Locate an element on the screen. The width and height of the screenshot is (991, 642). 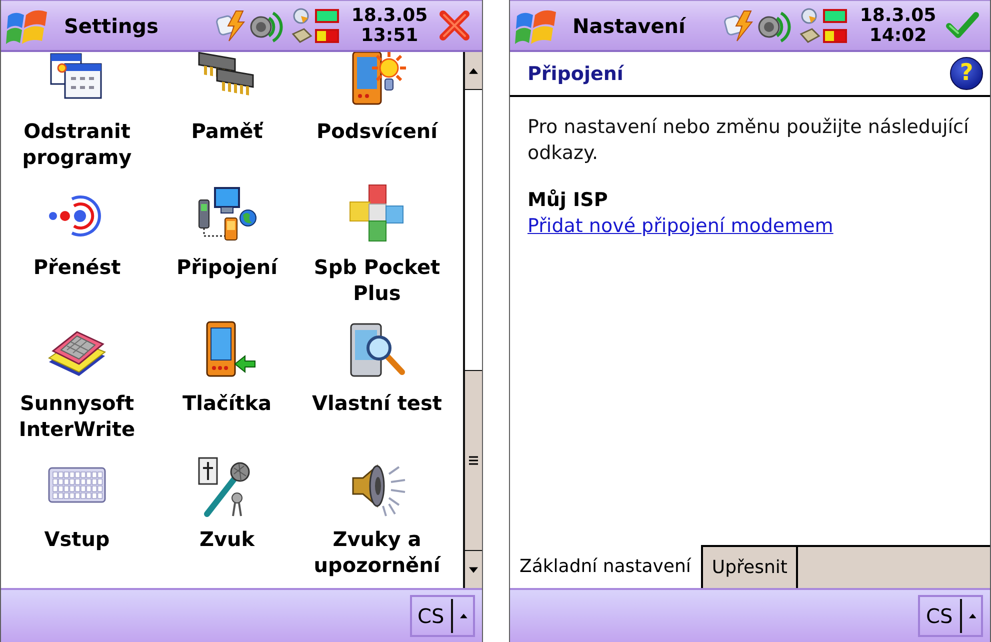
tab: Upřesnit is located at coordinates (749, 566).